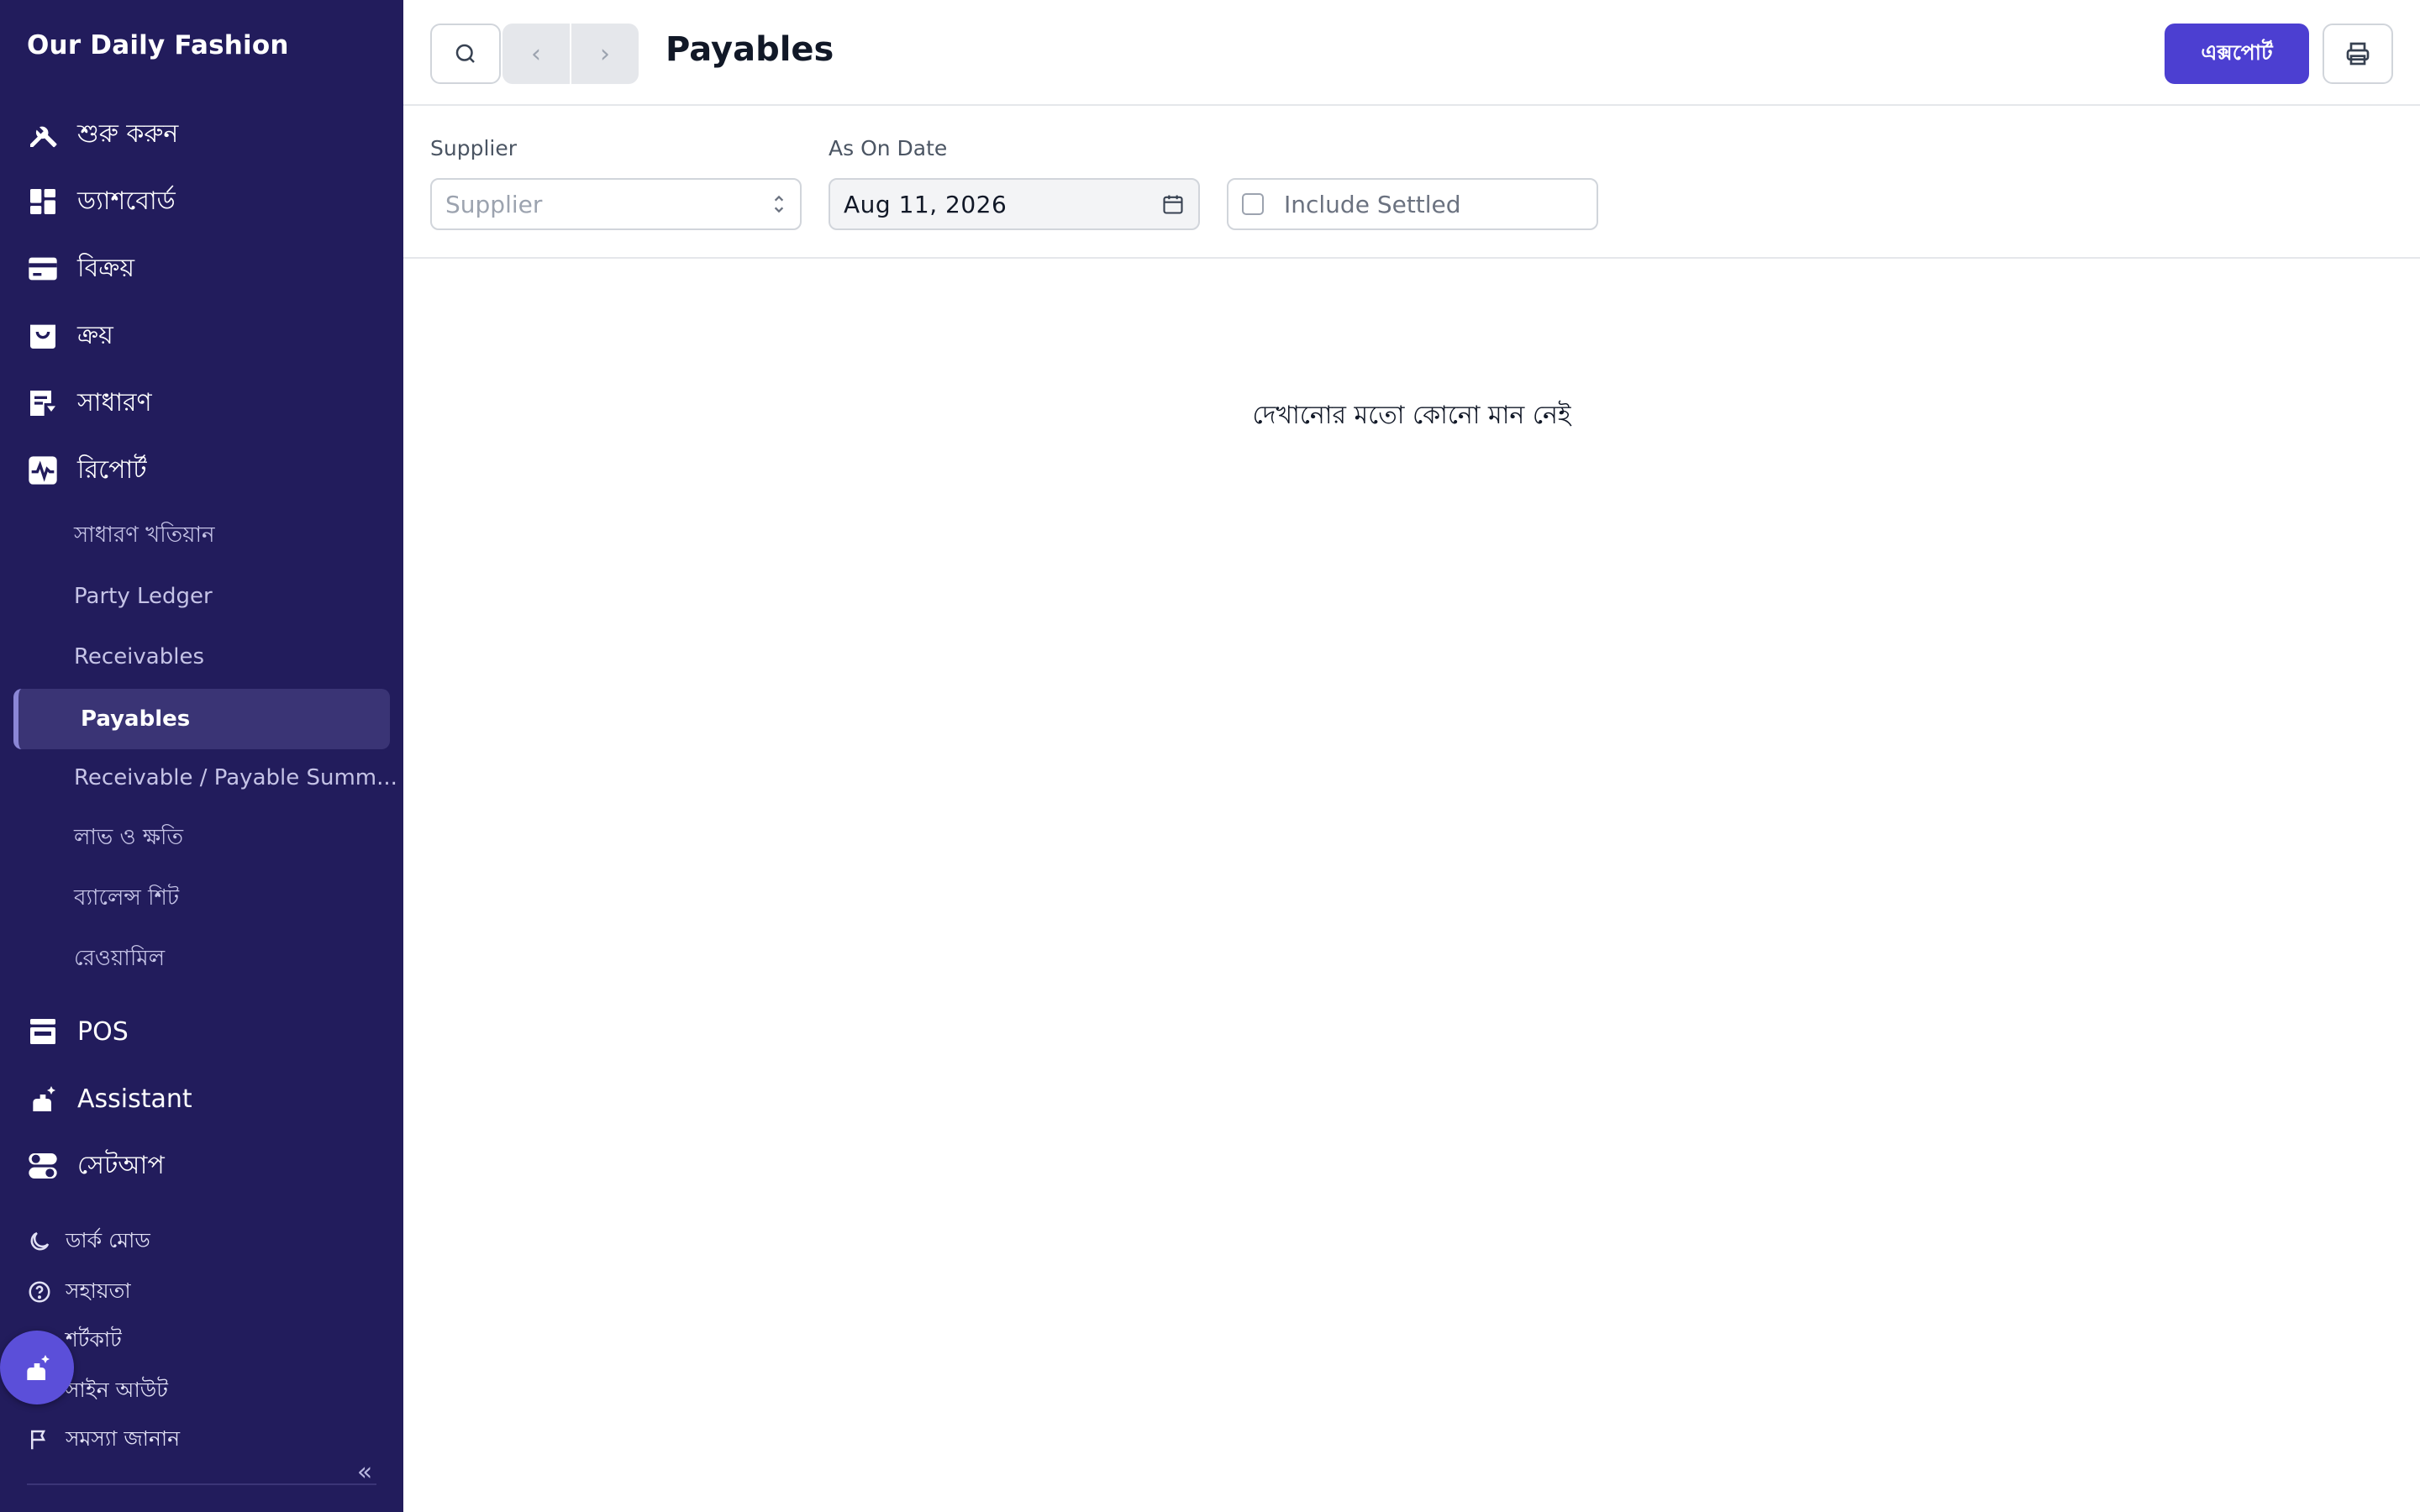 This screenshot has height=1512, width=2420. Describe the element at coordinates (42, 1166) in the screenshot. I see `setup-toggle-icon` at that location.